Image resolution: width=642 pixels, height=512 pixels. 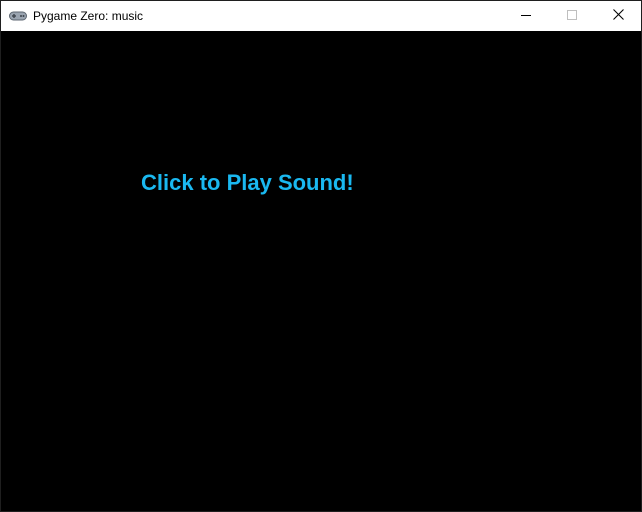 What do you see at coordinates (18, 16) in the screenshot?
I see `gamepad-icon` at bounding box center [18, 16].